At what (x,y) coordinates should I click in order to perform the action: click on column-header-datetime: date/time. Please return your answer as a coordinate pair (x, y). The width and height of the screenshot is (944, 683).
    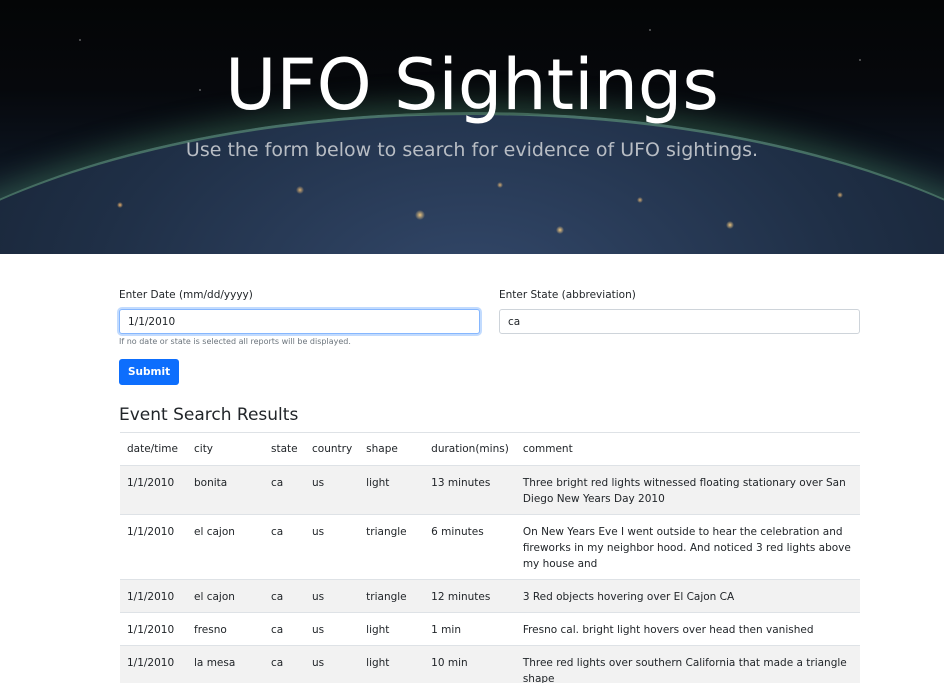
    Looking at the image, I should click on (153, 449).